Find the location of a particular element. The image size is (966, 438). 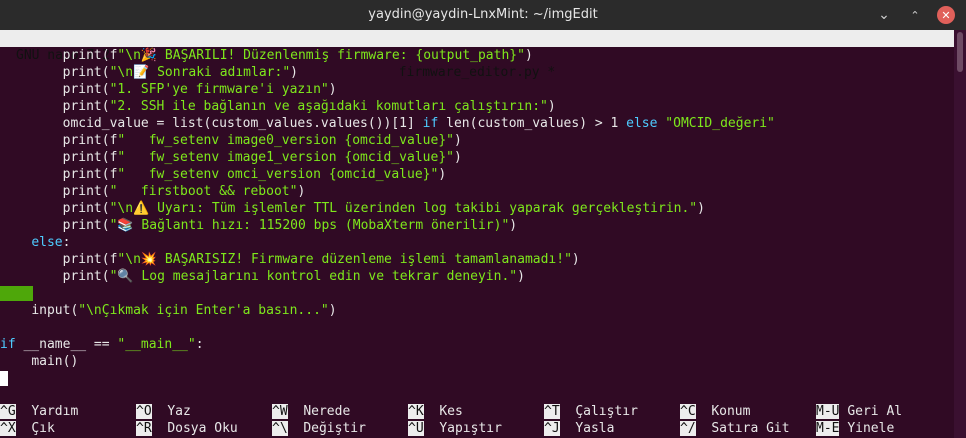

code-line: print("\n📝 Sonraki adımlar:") is located at coordinates (477, 72).